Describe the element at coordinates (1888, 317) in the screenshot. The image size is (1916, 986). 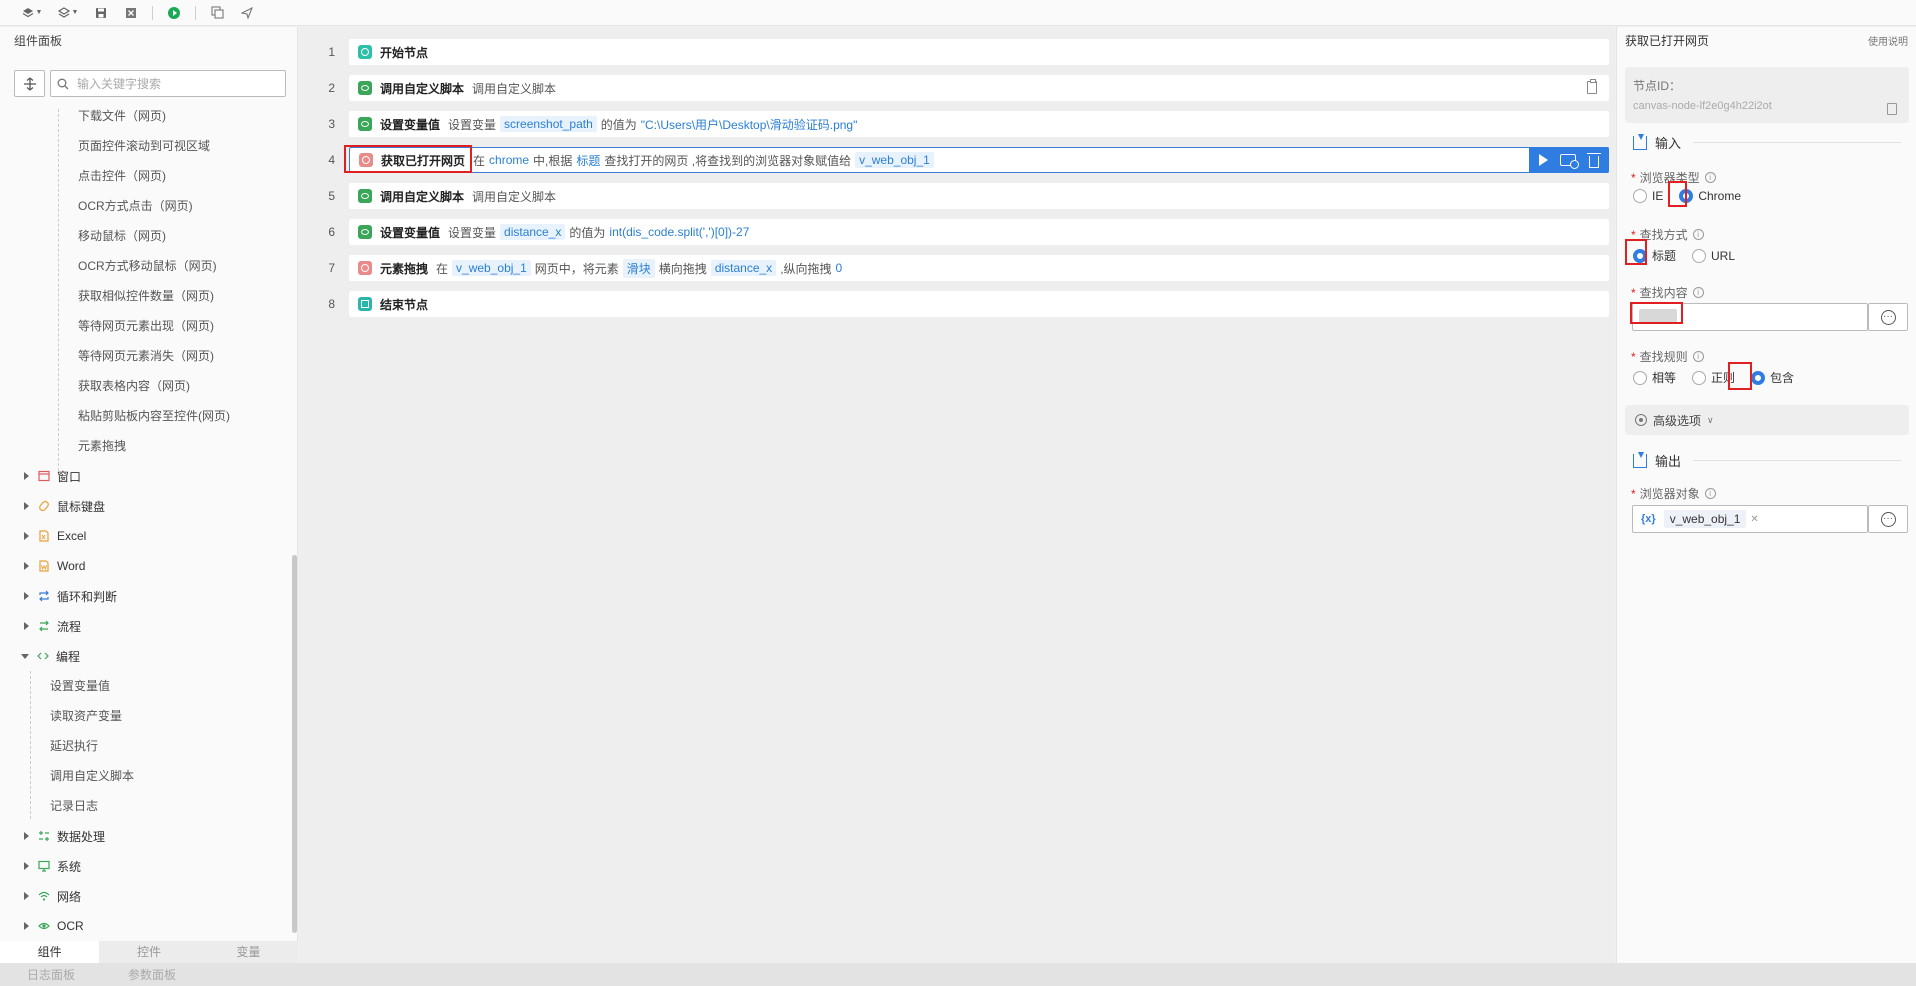
I see `find-content-more-button: ···` at that location.